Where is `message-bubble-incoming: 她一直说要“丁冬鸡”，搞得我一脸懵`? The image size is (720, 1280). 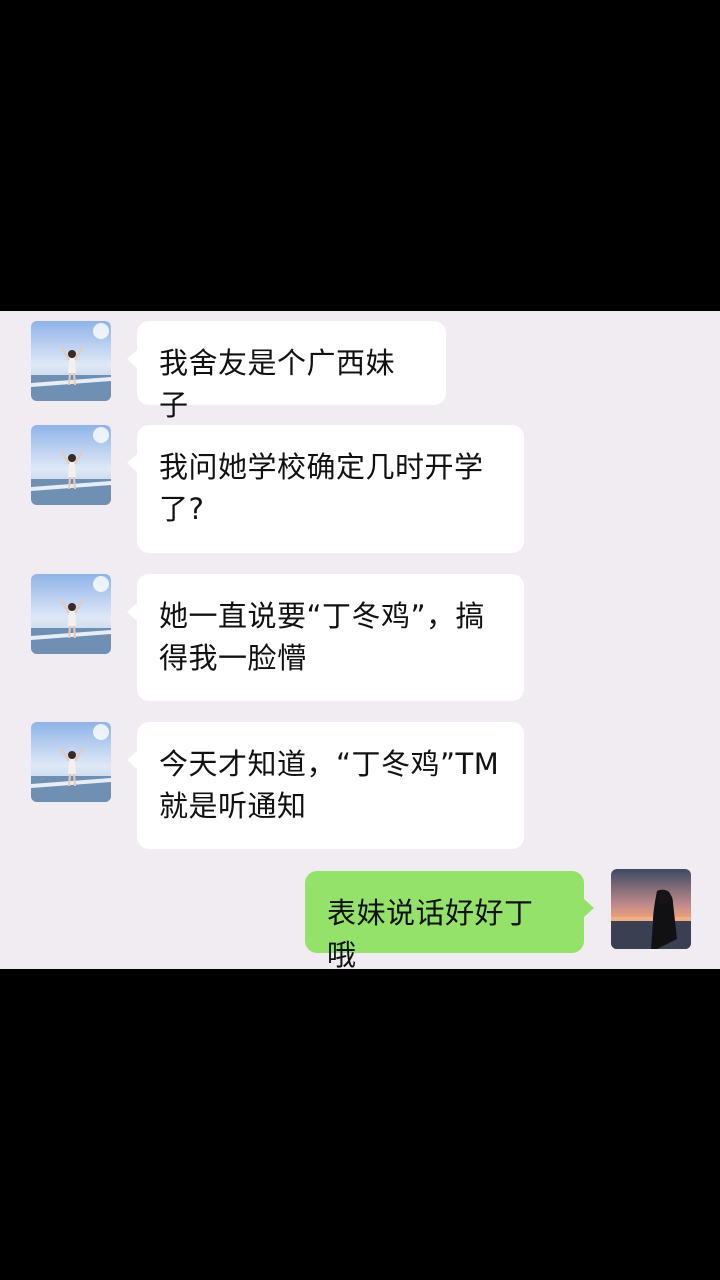
message-bubble-incoming: 她一直说要“丁冬鸡”，搞得我一脸懵 is located at coordinates (330, 637).